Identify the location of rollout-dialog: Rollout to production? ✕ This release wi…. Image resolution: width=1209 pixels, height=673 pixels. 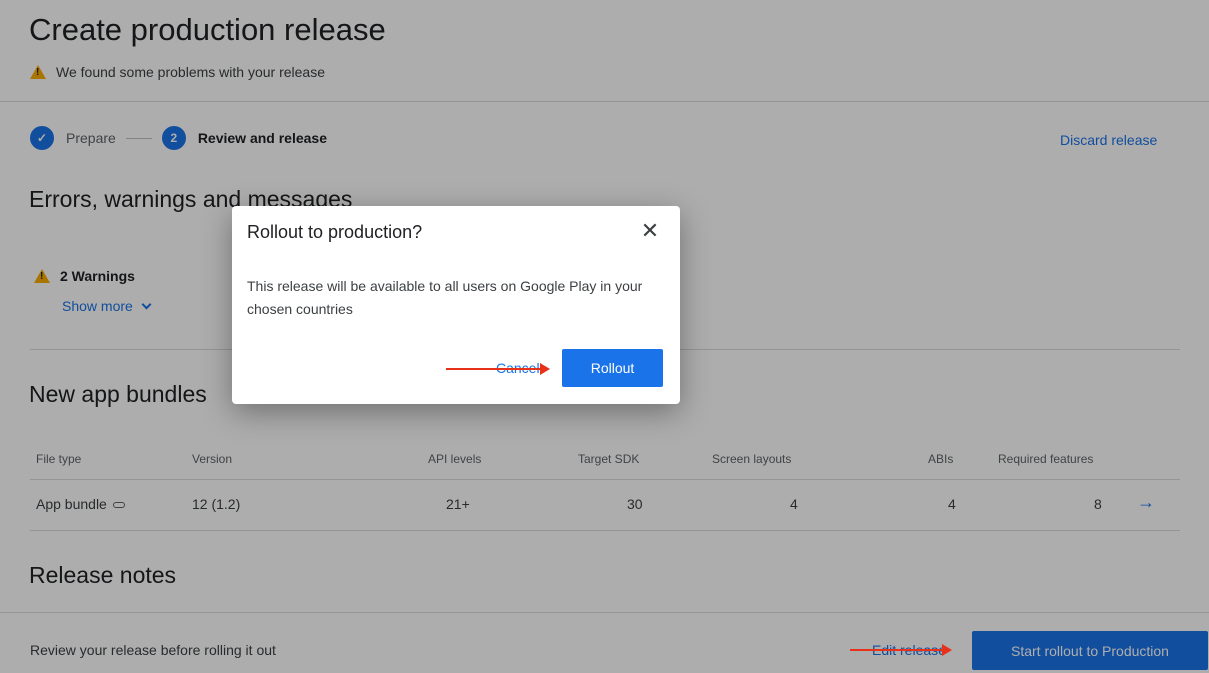
(456, 305).